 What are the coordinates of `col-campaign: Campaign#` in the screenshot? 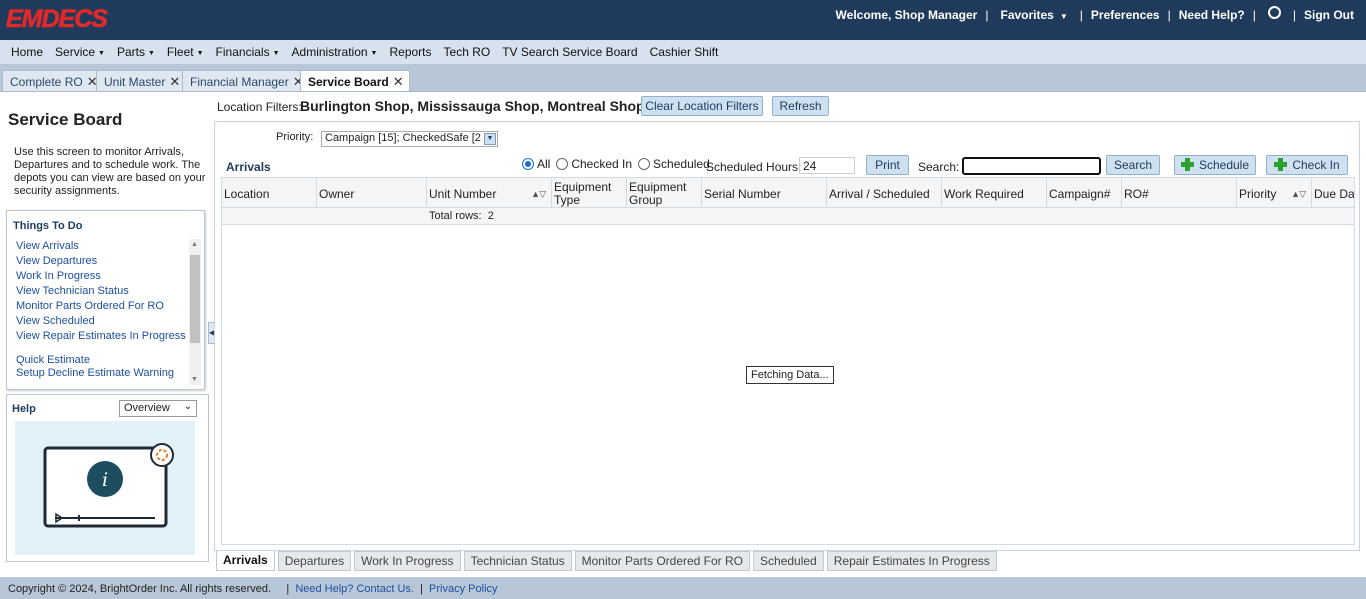 It's located at (1084, 193).